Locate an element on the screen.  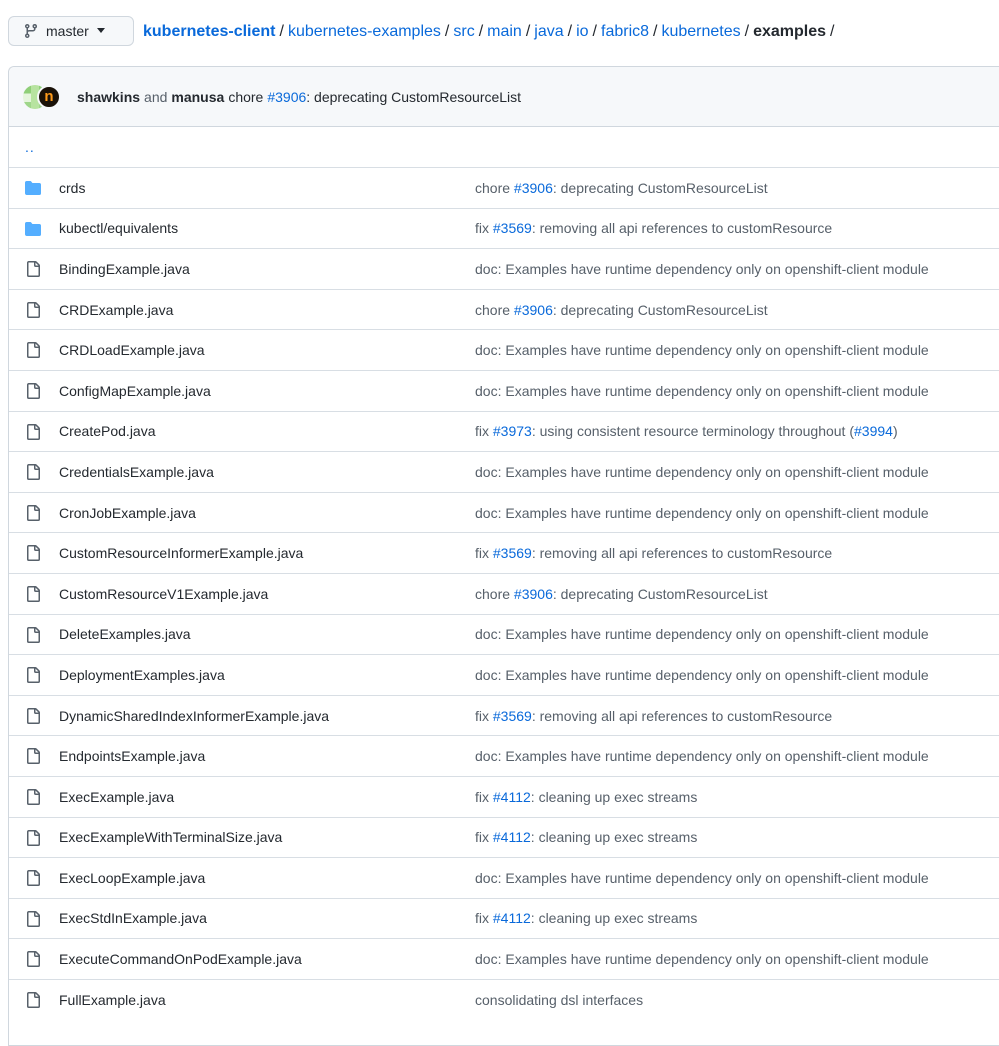
author-avatars: n is located at coordinates (45, 96).